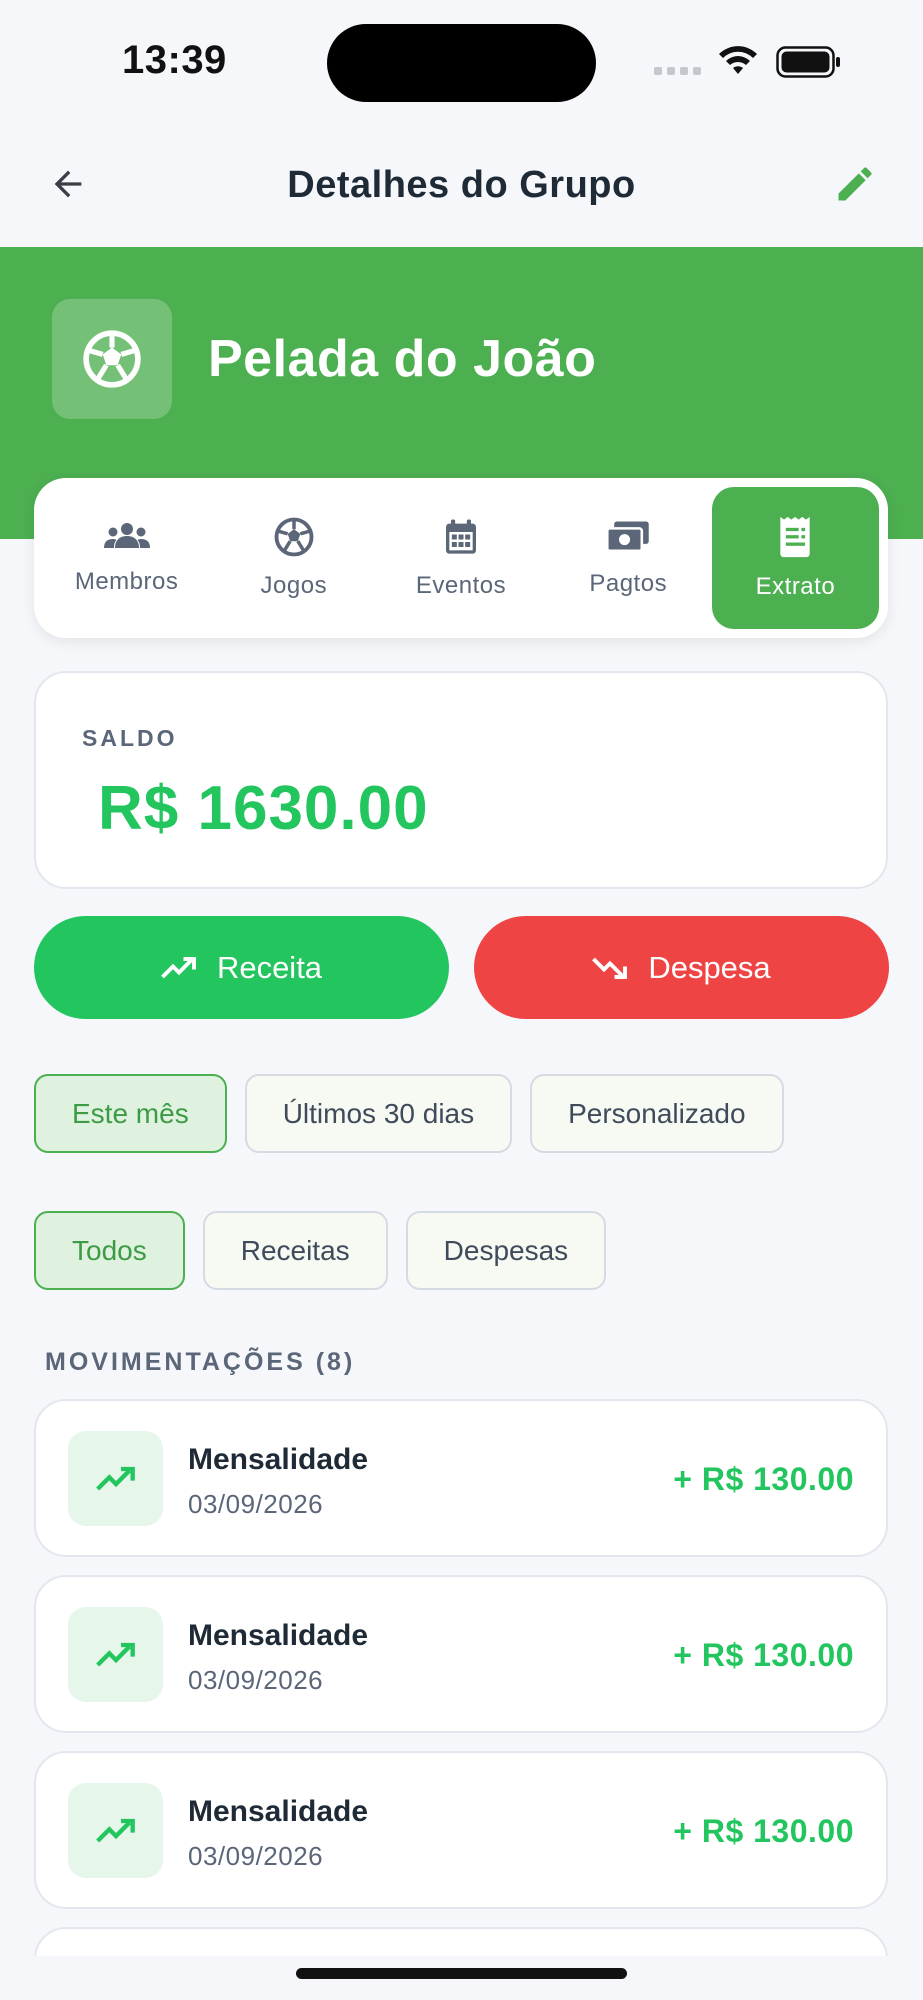 This screenshot has width=923, height=2000. What do you see at coordinates (657, 1113) in the screenshot?
I see `filter-custom: Personalizado` at bounding box center [657, 1113].